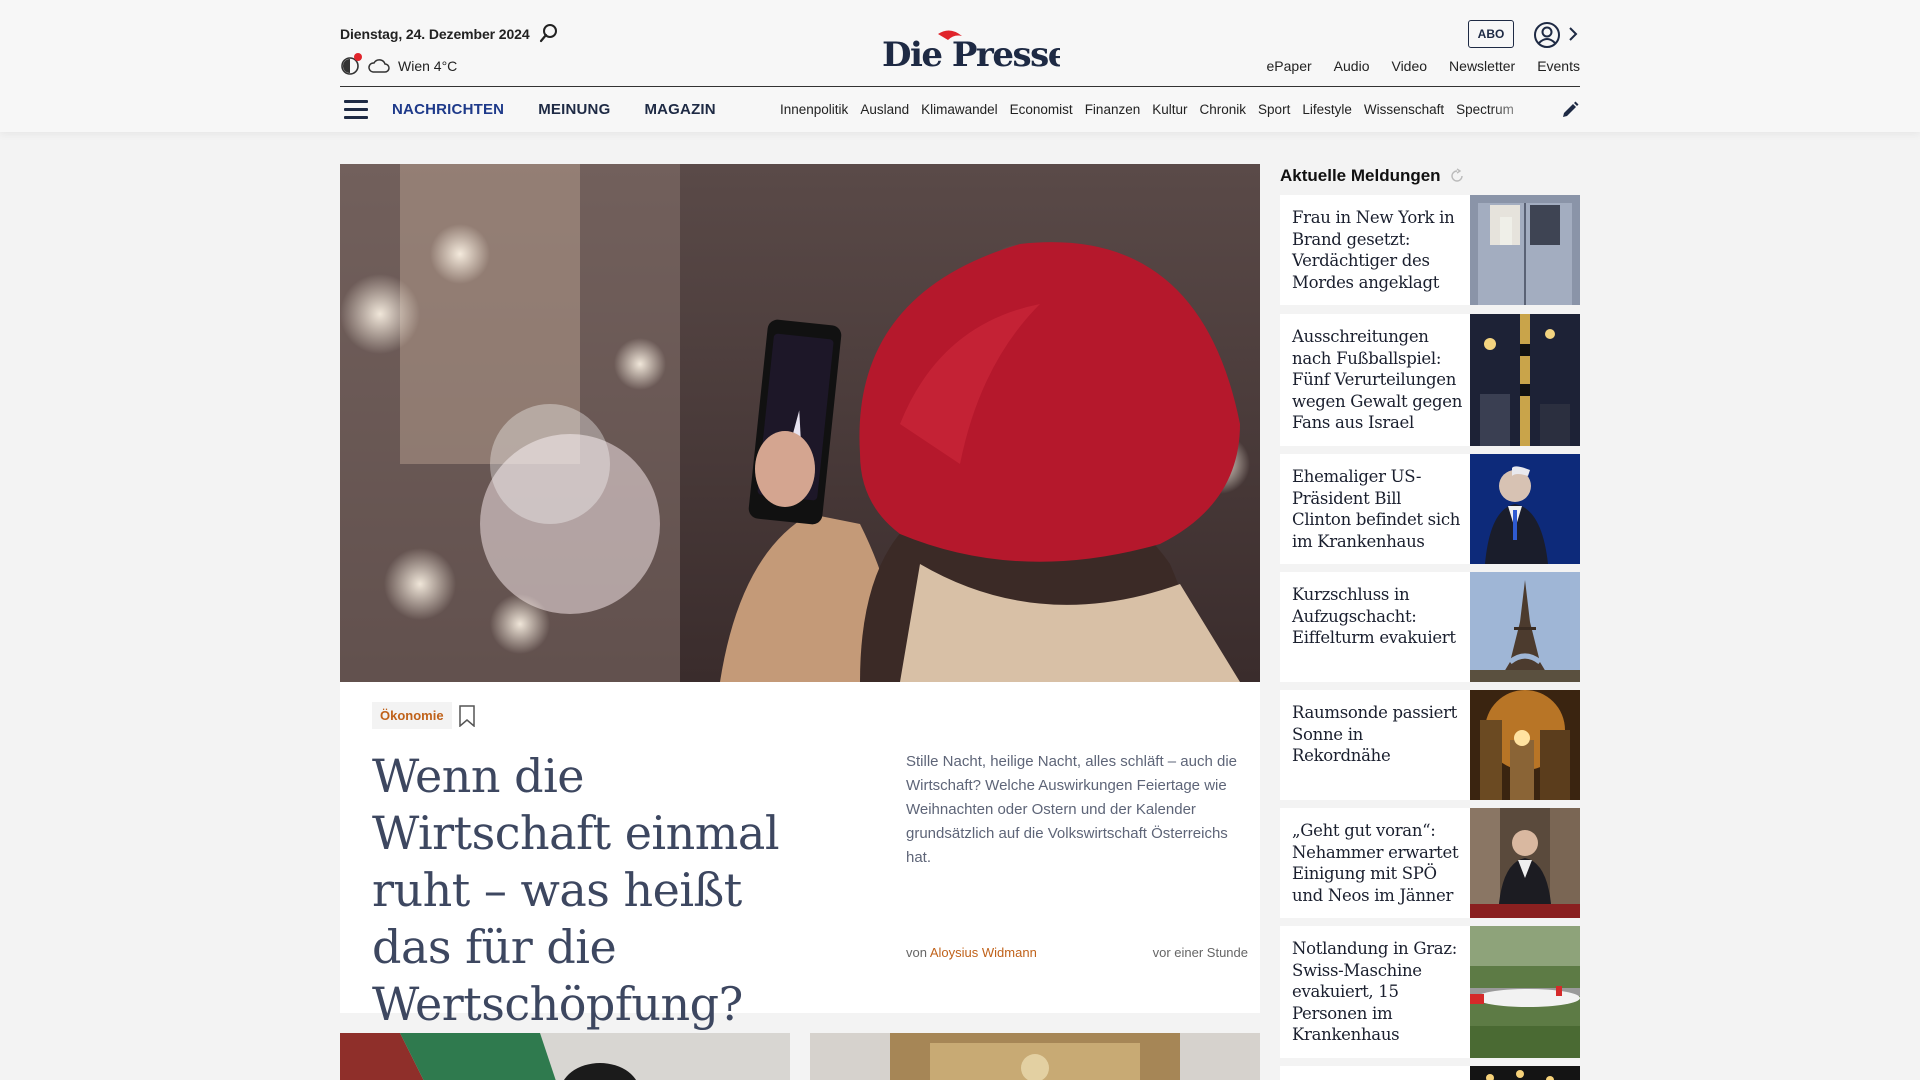  I want to click on byline-prefix: von, so click(916, 952).